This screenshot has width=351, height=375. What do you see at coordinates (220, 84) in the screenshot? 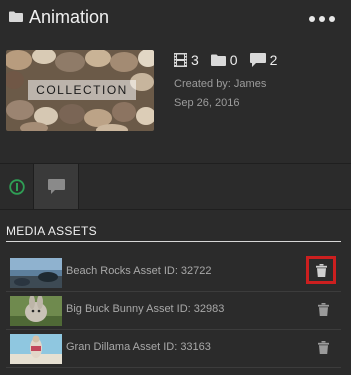
I see `created-by: Created by: James` at bounding box center [220, 84].